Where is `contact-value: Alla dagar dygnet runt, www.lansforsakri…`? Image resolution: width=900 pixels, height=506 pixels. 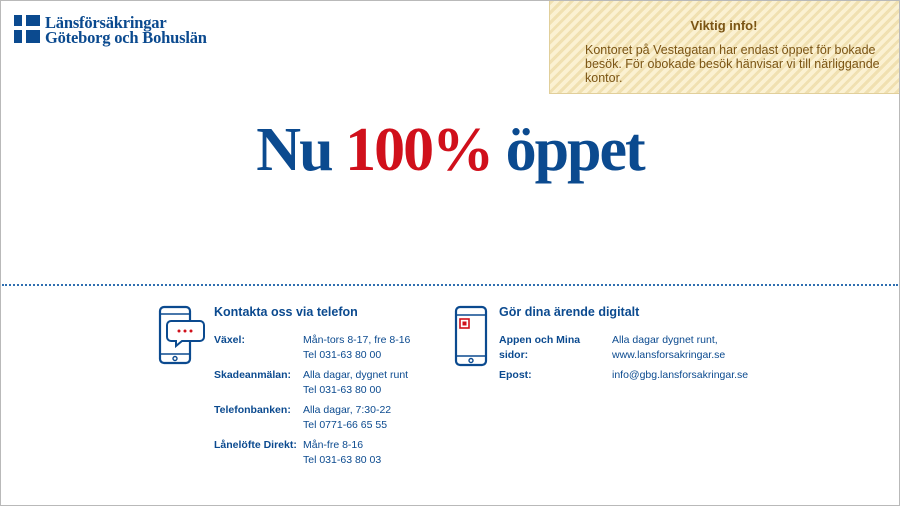 contact-value: Alla dagar dygnet runt, www.lansforsakri… is located at coordinates (668, 348).